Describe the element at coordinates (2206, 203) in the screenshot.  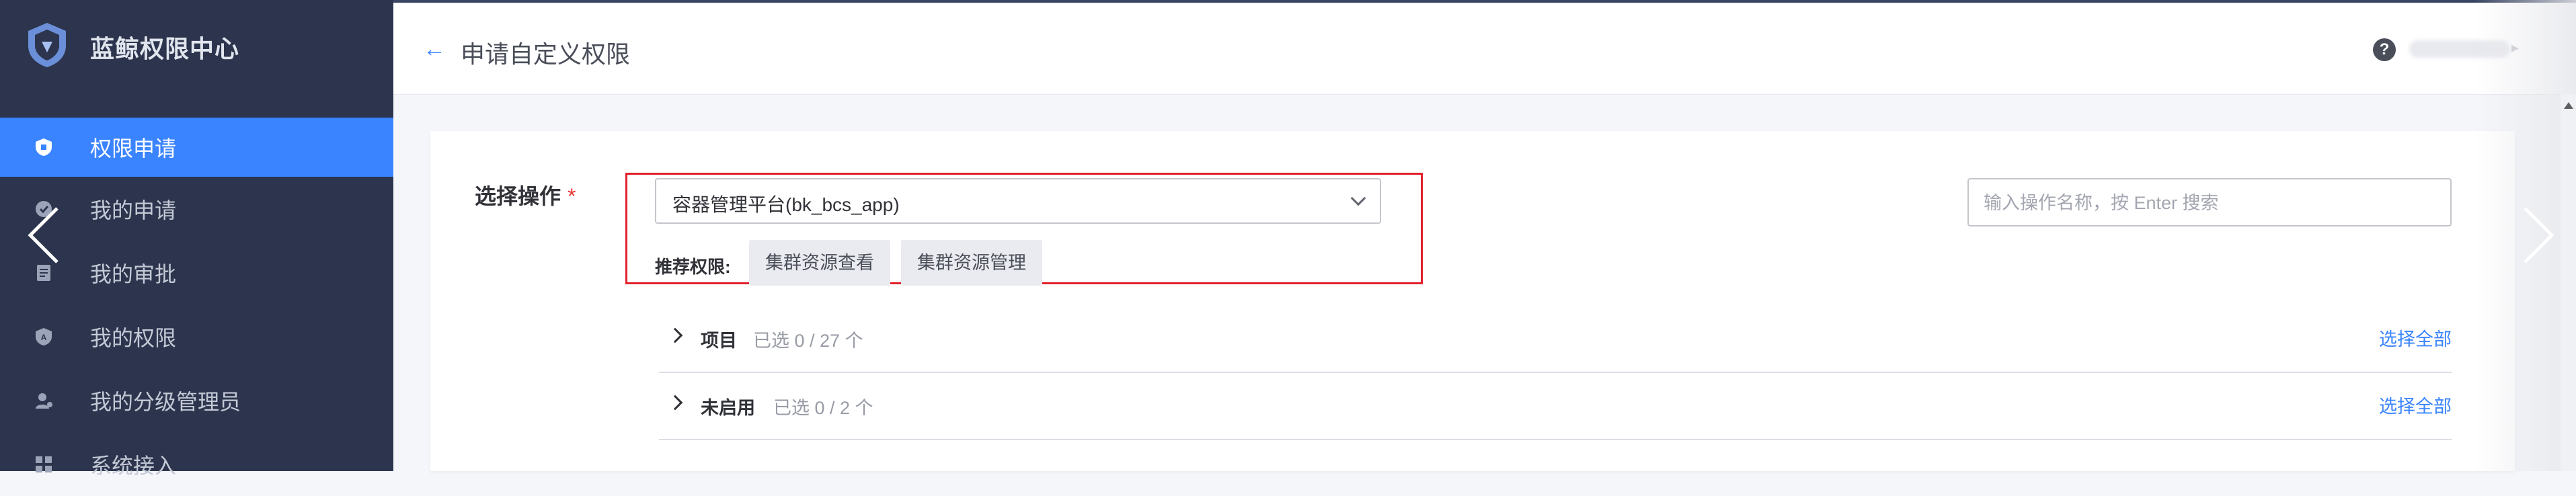
I see `search-input` at that location.